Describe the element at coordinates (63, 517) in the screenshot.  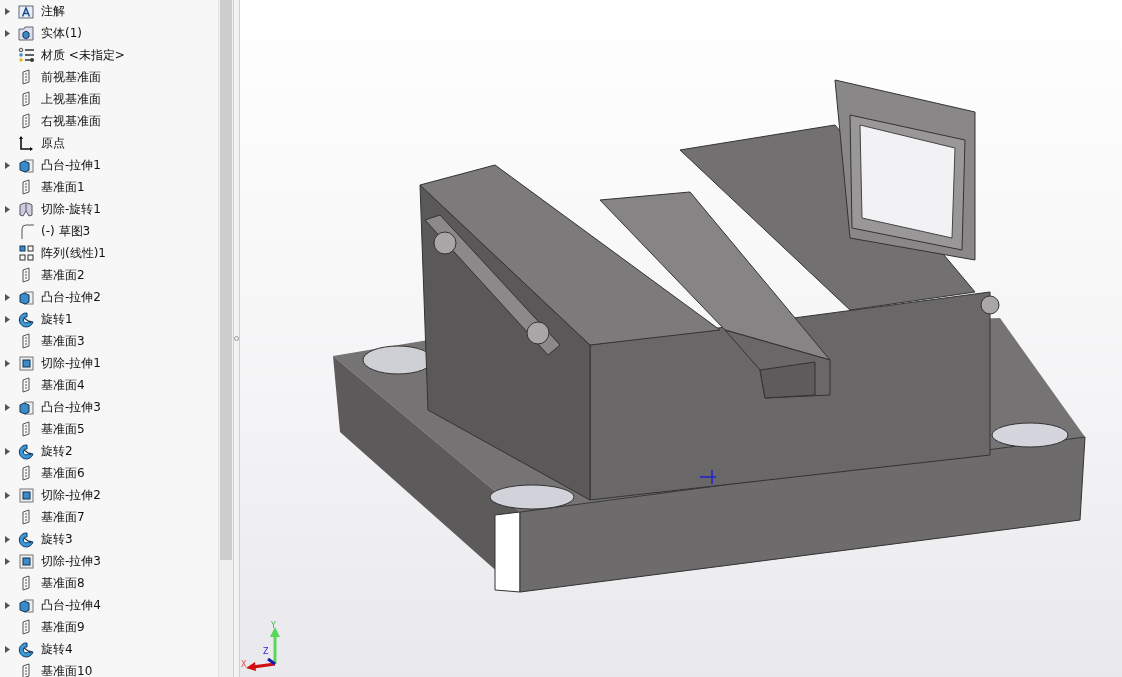
I see `feature-tree-item: 基准面7` at that location.